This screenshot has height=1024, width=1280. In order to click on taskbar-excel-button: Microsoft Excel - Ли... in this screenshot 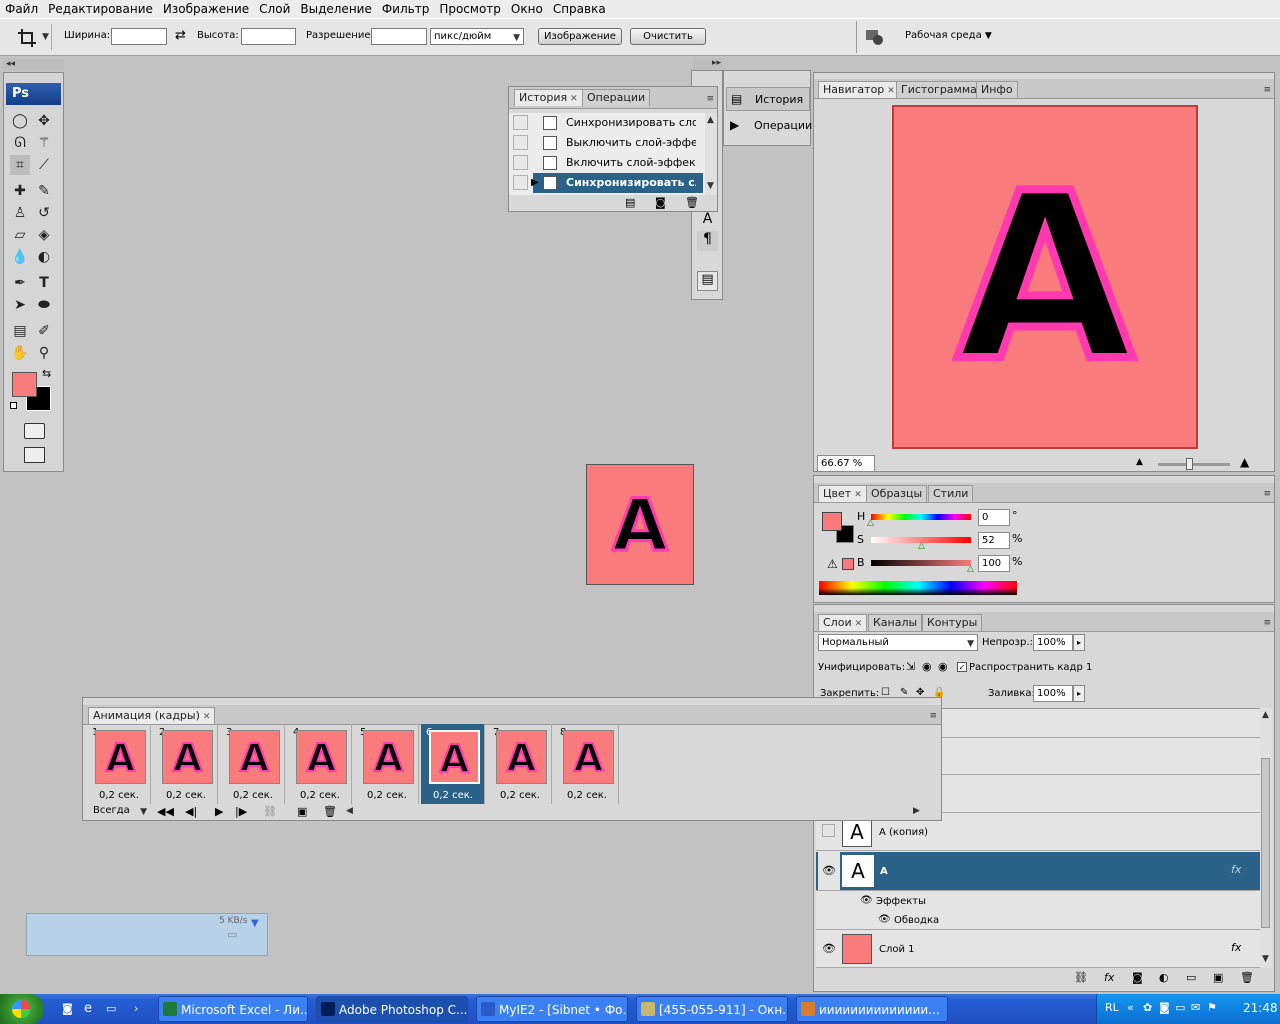, I will do `click(233, 1009)`.